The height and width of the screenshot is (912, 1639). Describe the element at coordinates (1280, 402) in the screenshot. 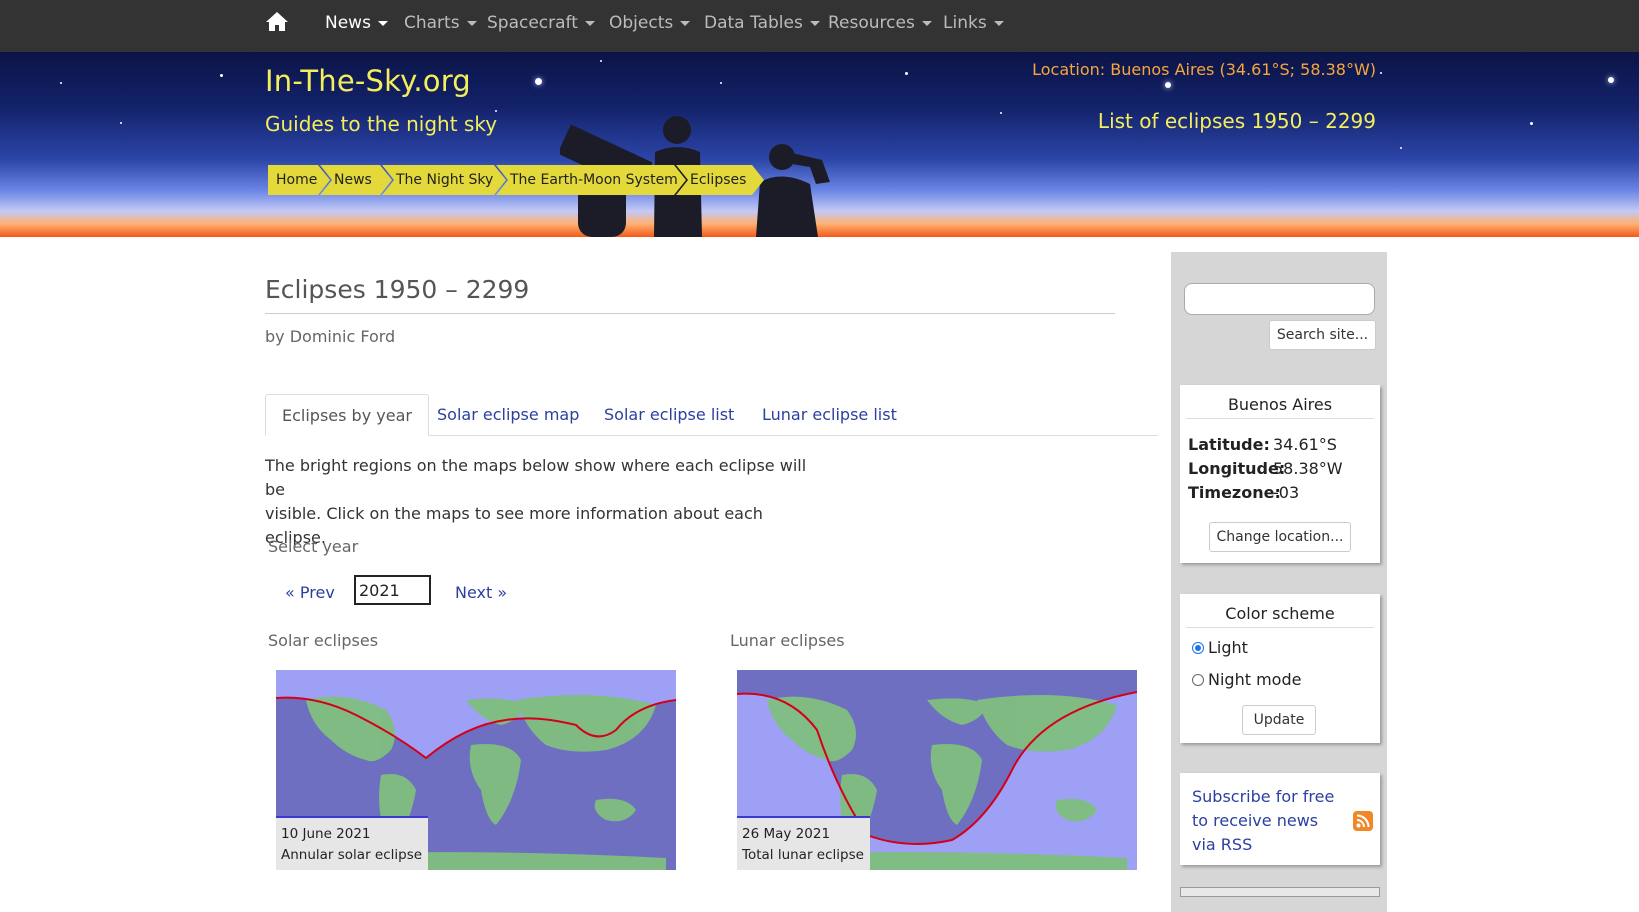

I see `location-panel-title: Buenos Aires` at that location.